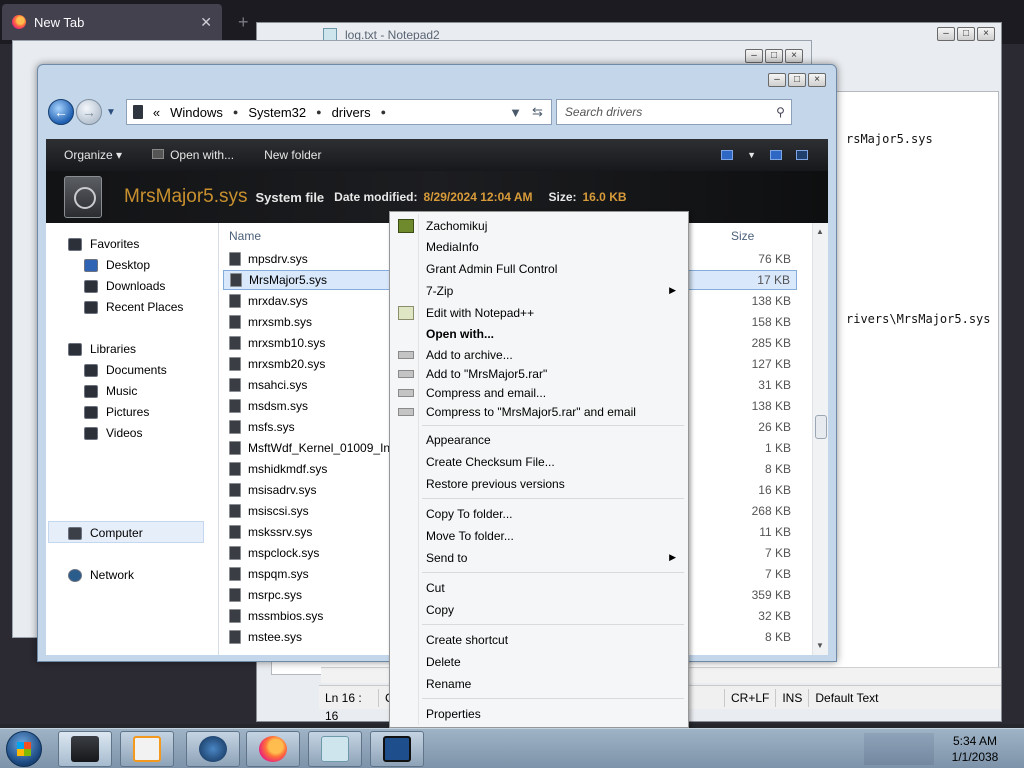  I want to click on menu-edit-notepad-plus: Edit with Notepad++, so click(539, 312).